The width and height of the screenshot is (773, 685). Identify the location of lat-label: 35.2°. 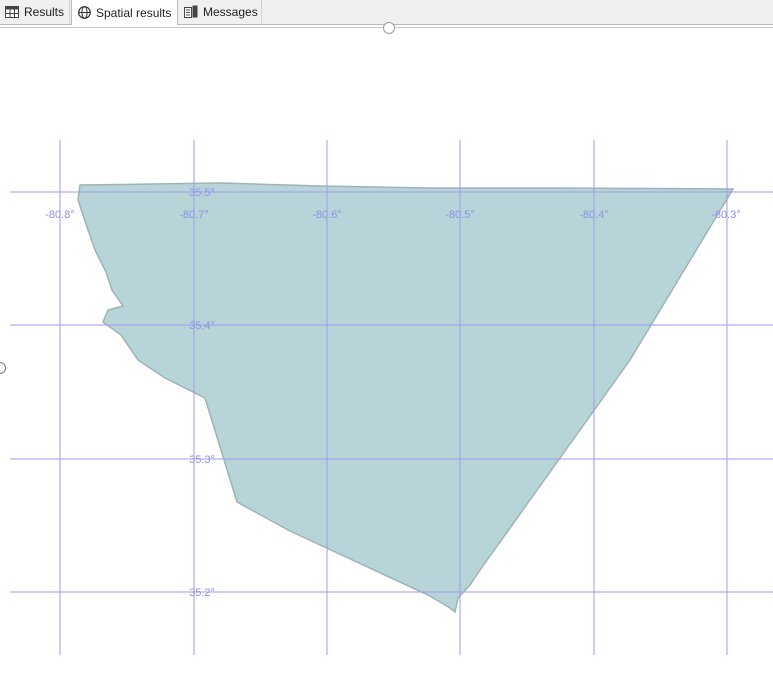
(202, 593).